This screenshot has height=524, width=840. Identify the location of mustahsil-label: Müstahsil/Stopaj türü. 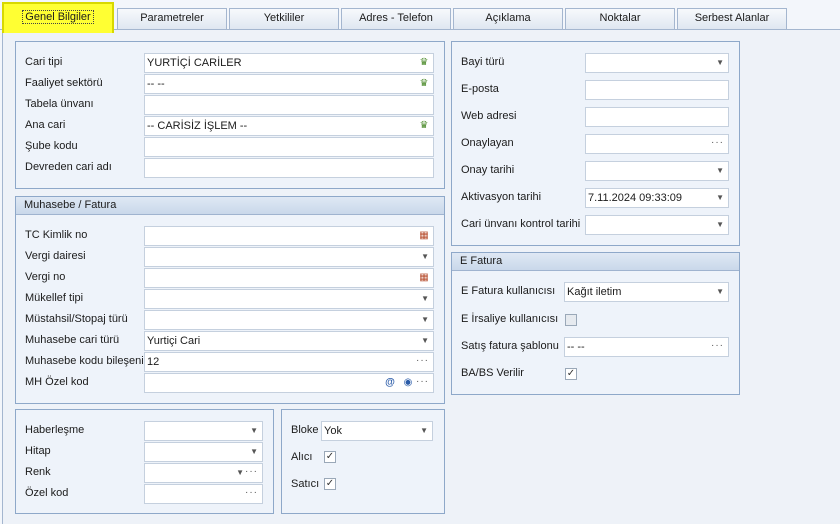
(76, 319).